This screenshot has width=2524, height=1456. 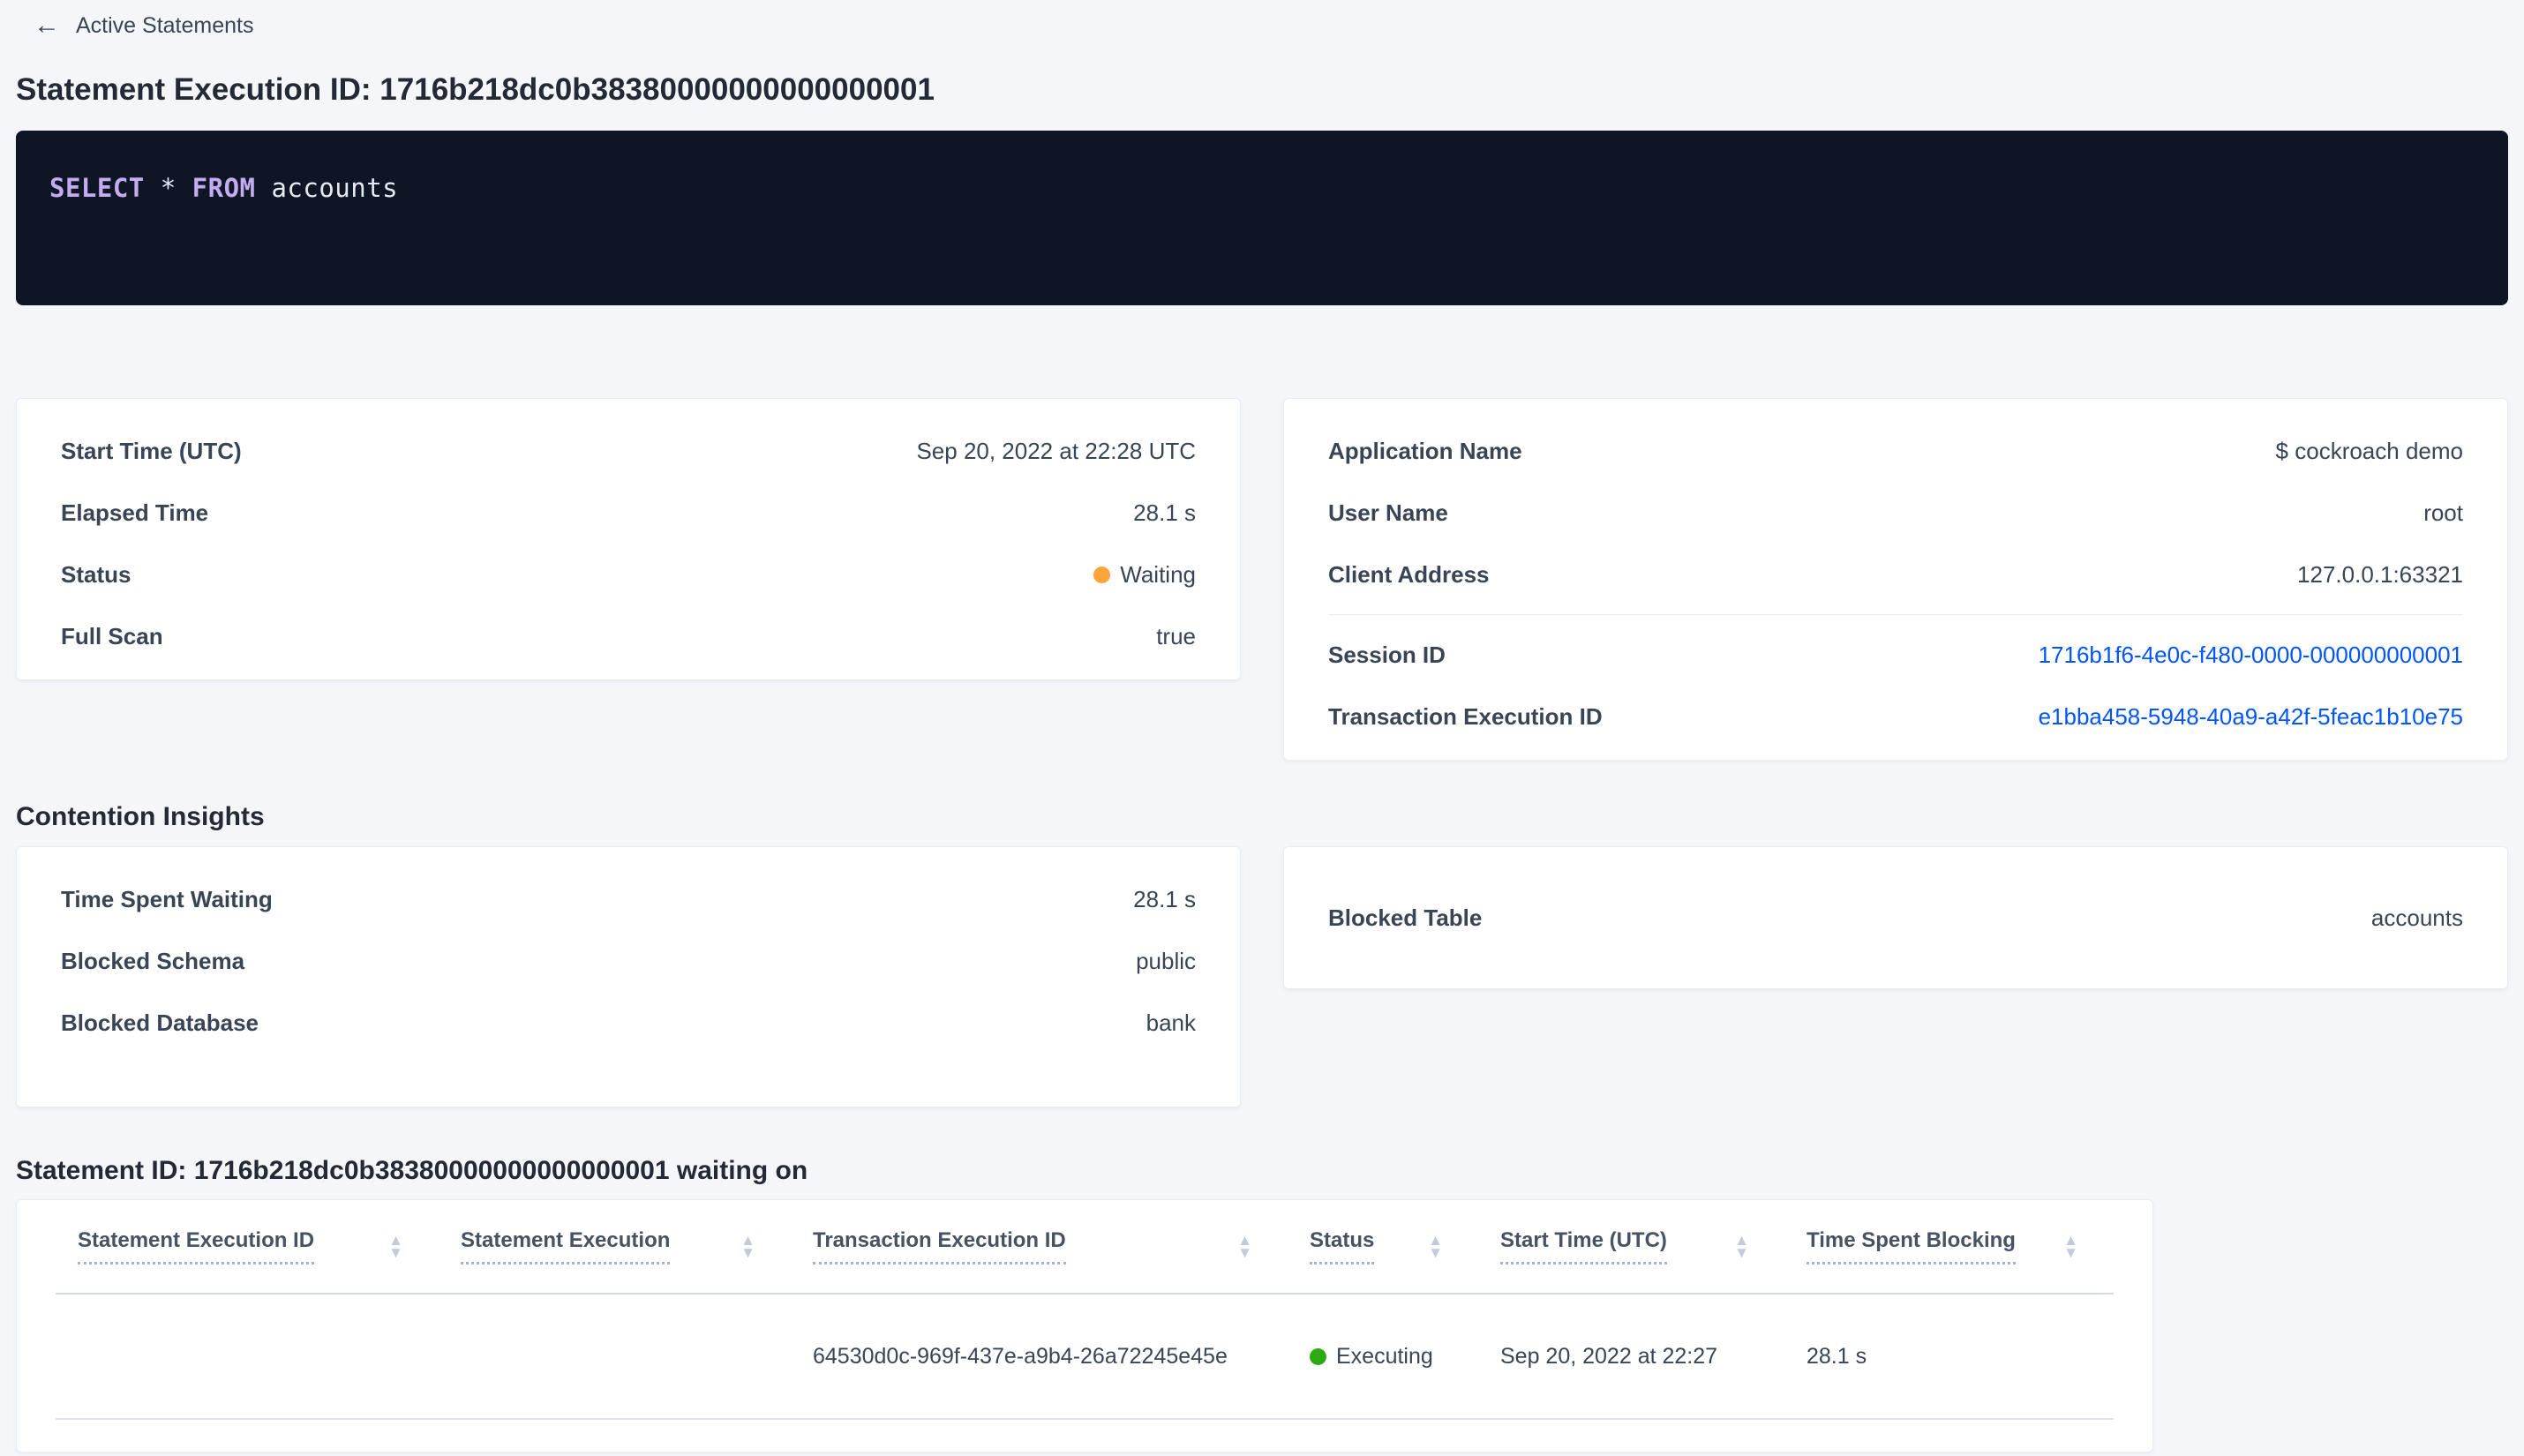 What do you see at coordinates (1387, 655) in the screenshot?
I see `kv-label: Session ID` at bounding box center [1387, 655].